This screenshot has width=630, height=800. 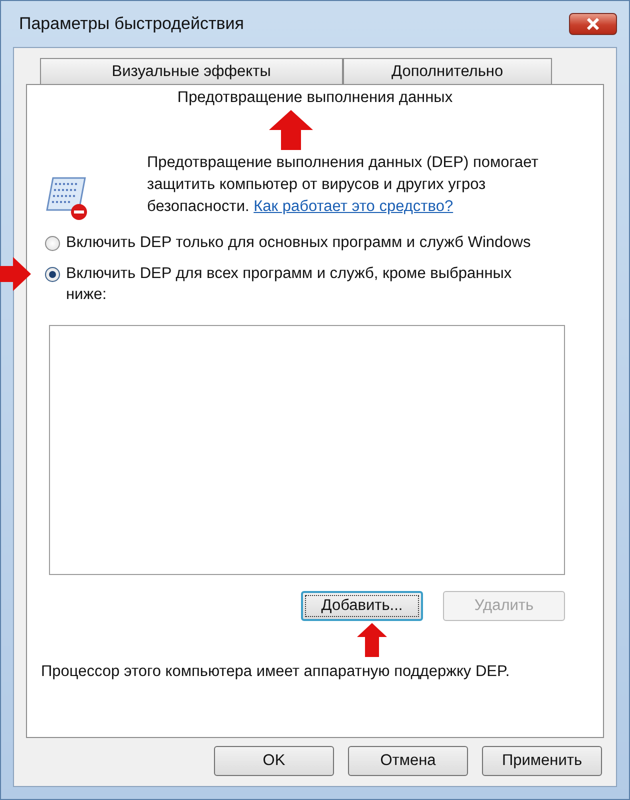 I want to click on help-link: Как работает это средство?, so click(x=354, y=206).